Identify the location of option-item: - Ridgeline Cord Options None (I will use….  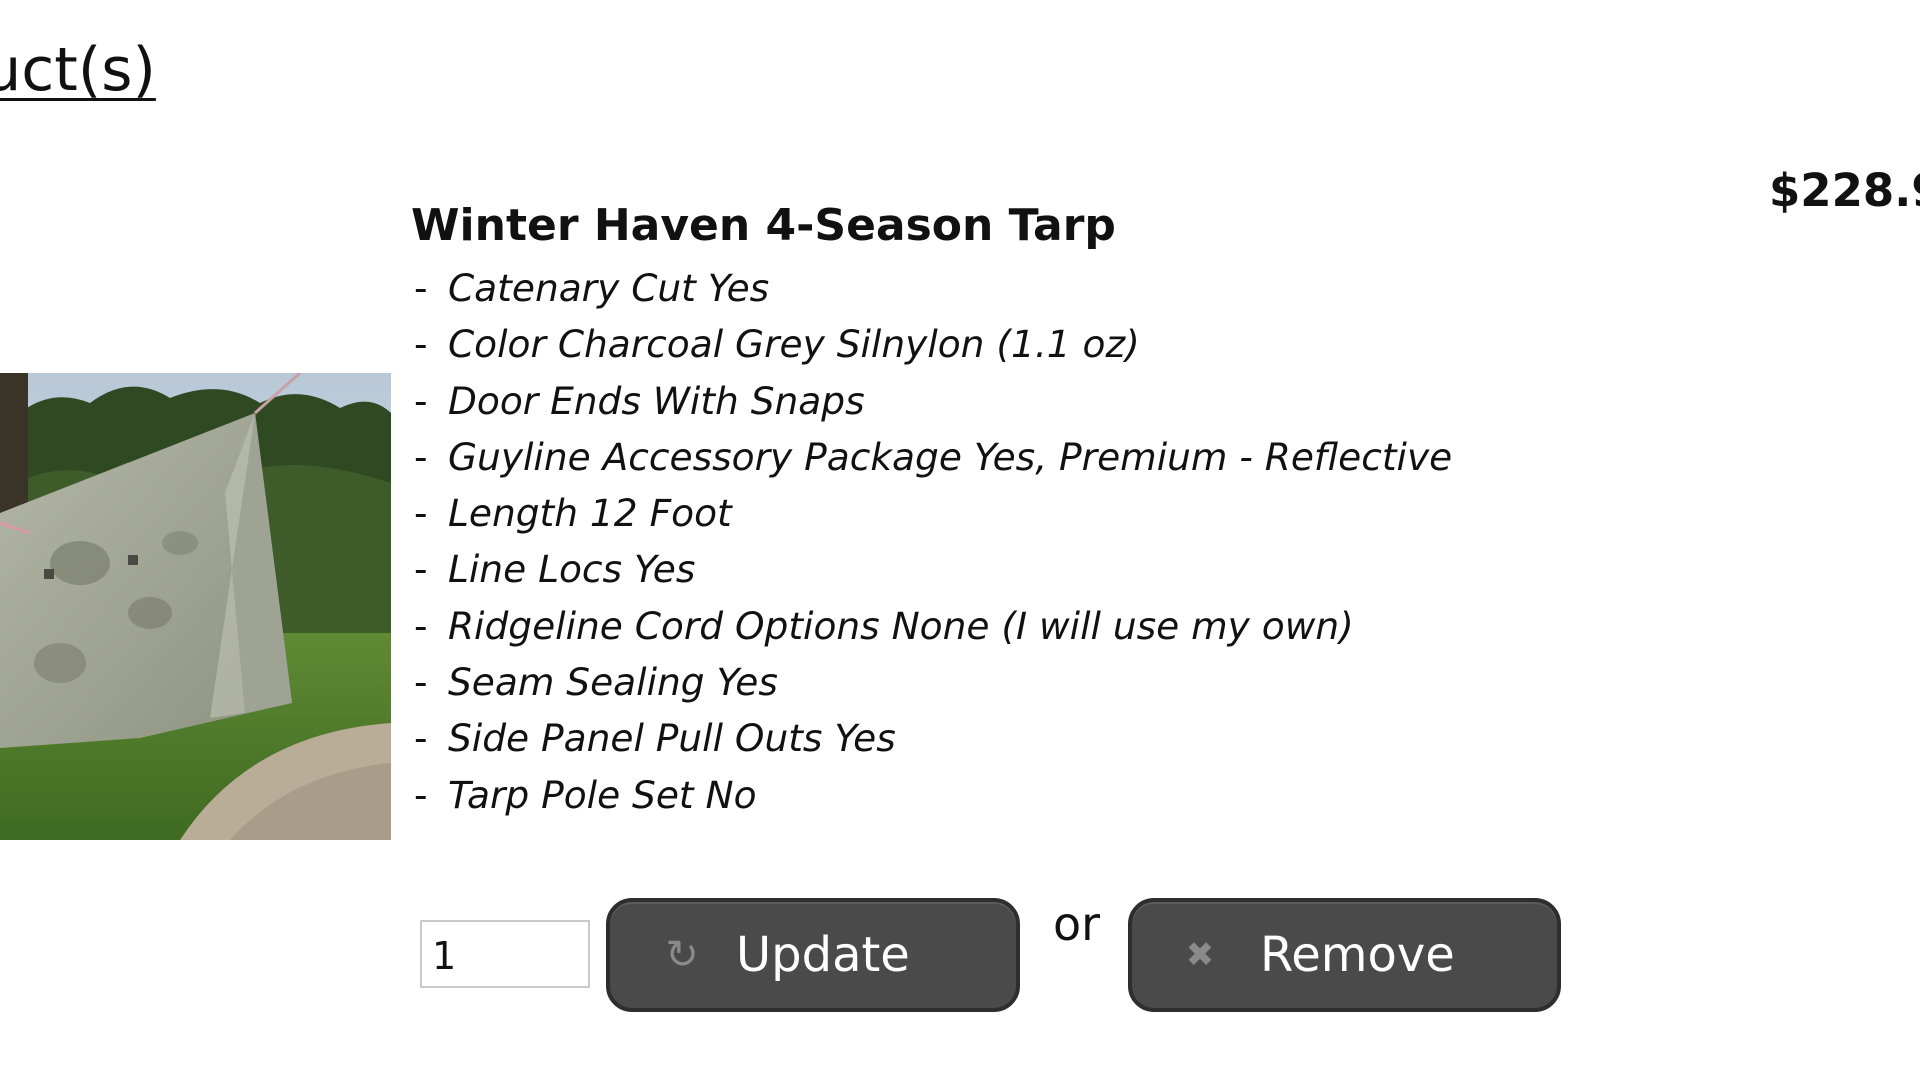
(933, 626).